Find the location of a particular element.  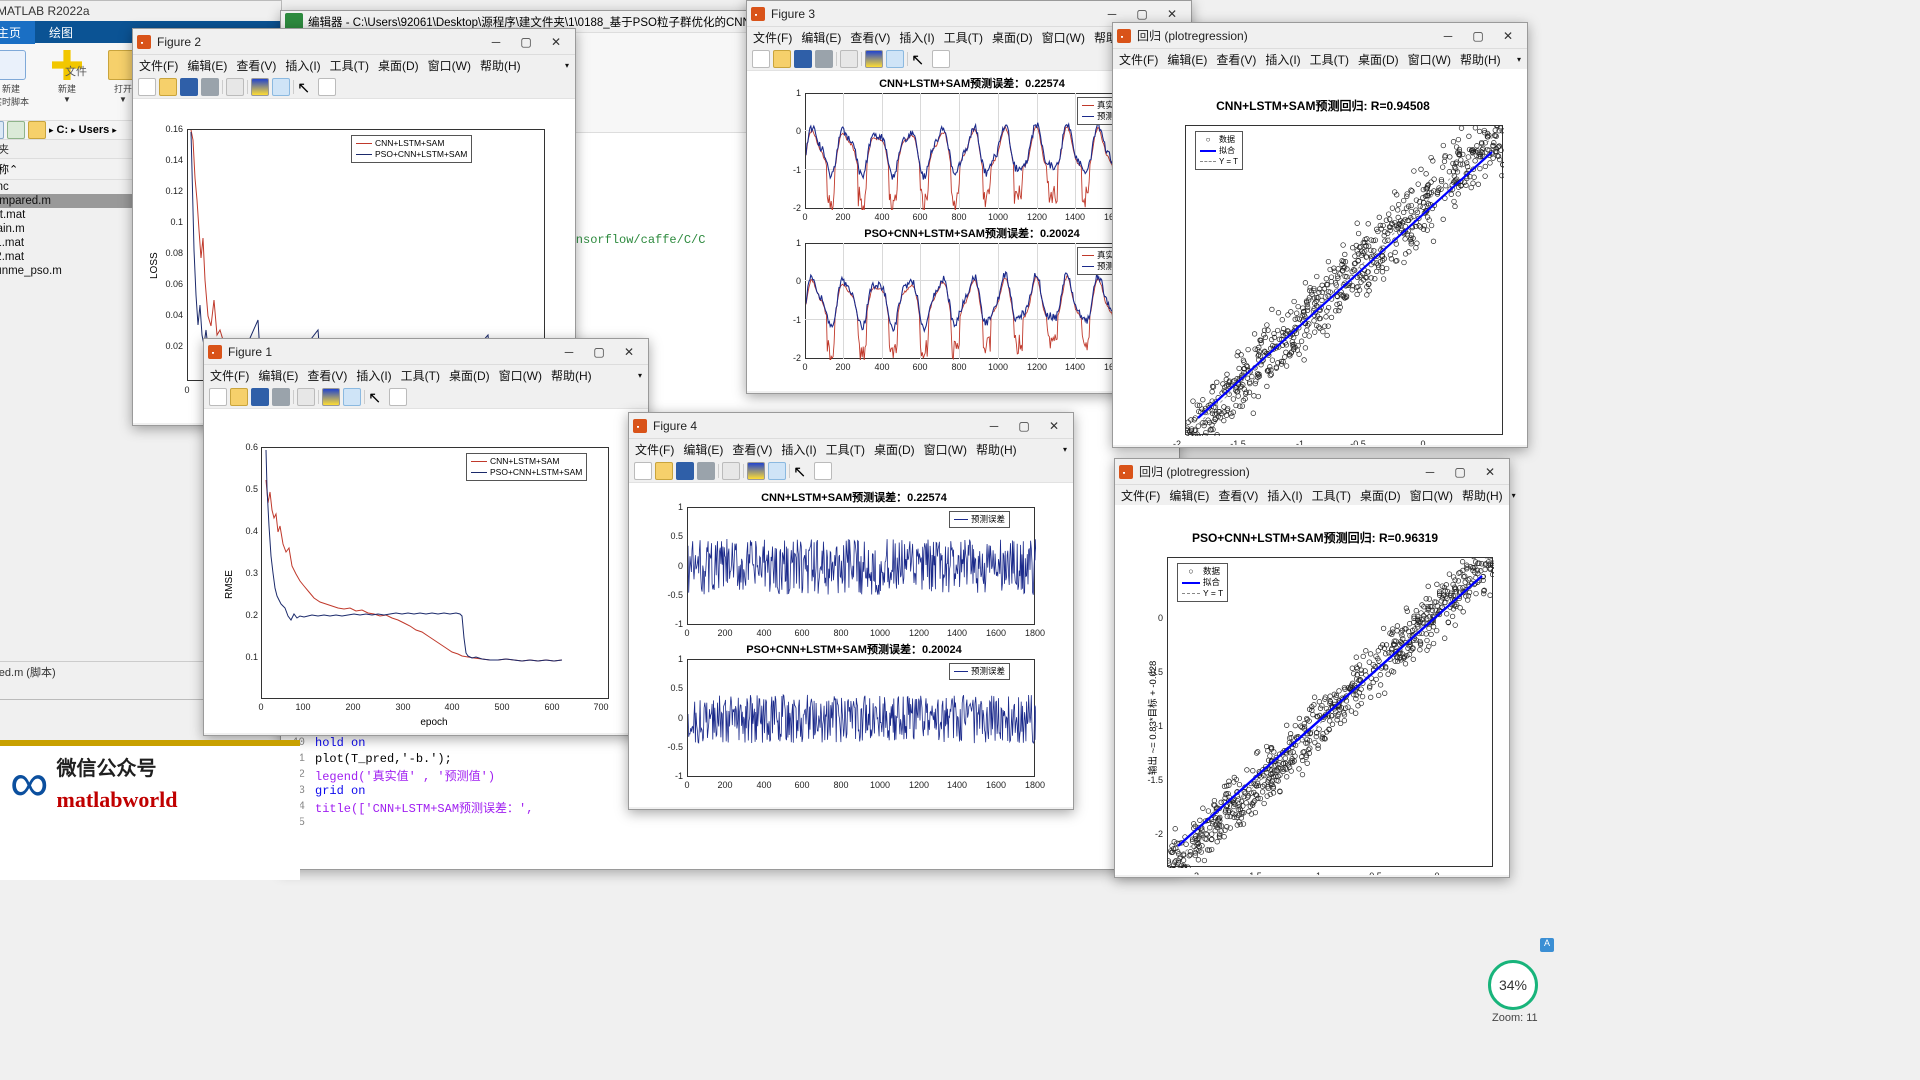

new-dropdown-caret: ▼ is located at coordinates (67, 99).